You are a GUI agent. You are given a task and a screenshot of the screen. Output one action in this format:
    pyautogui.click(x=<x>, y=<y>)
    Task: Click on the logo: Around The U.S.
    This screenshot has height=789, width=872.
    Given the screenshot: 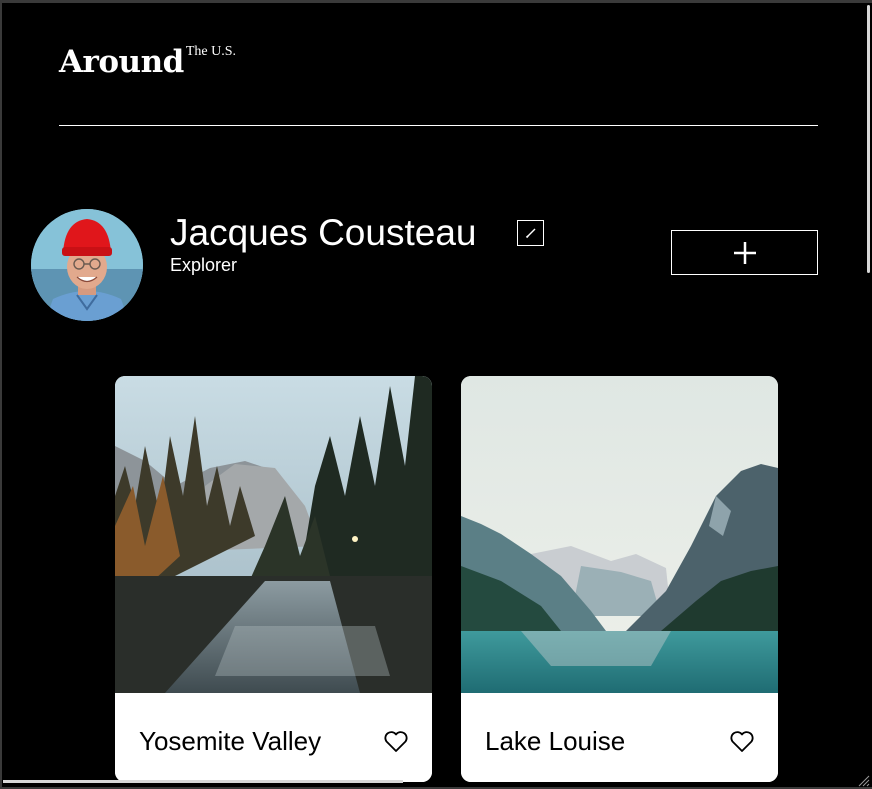 What is the action you would take?
    pyautogui.click(x=147, y=62)
    